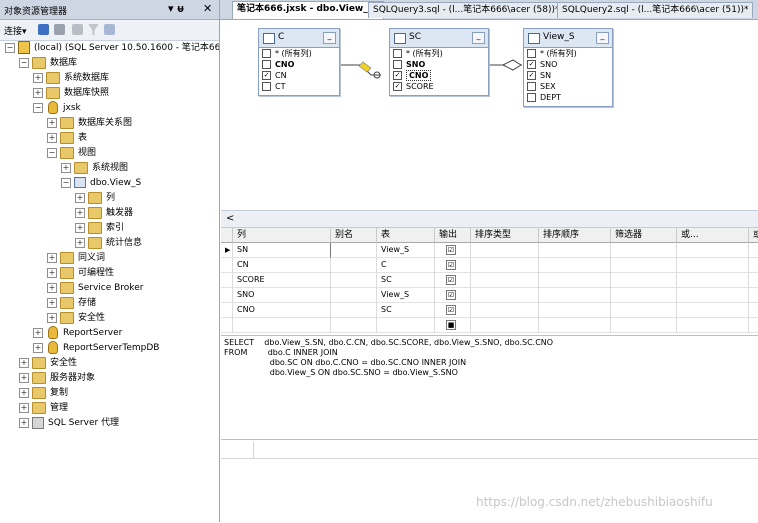 The width and height of the screenshot is (758, 523). What do you see at coordinates (57, 108) in the screenshot?
I see `tree-node: − jxsk` at bounding box center [57, 108].